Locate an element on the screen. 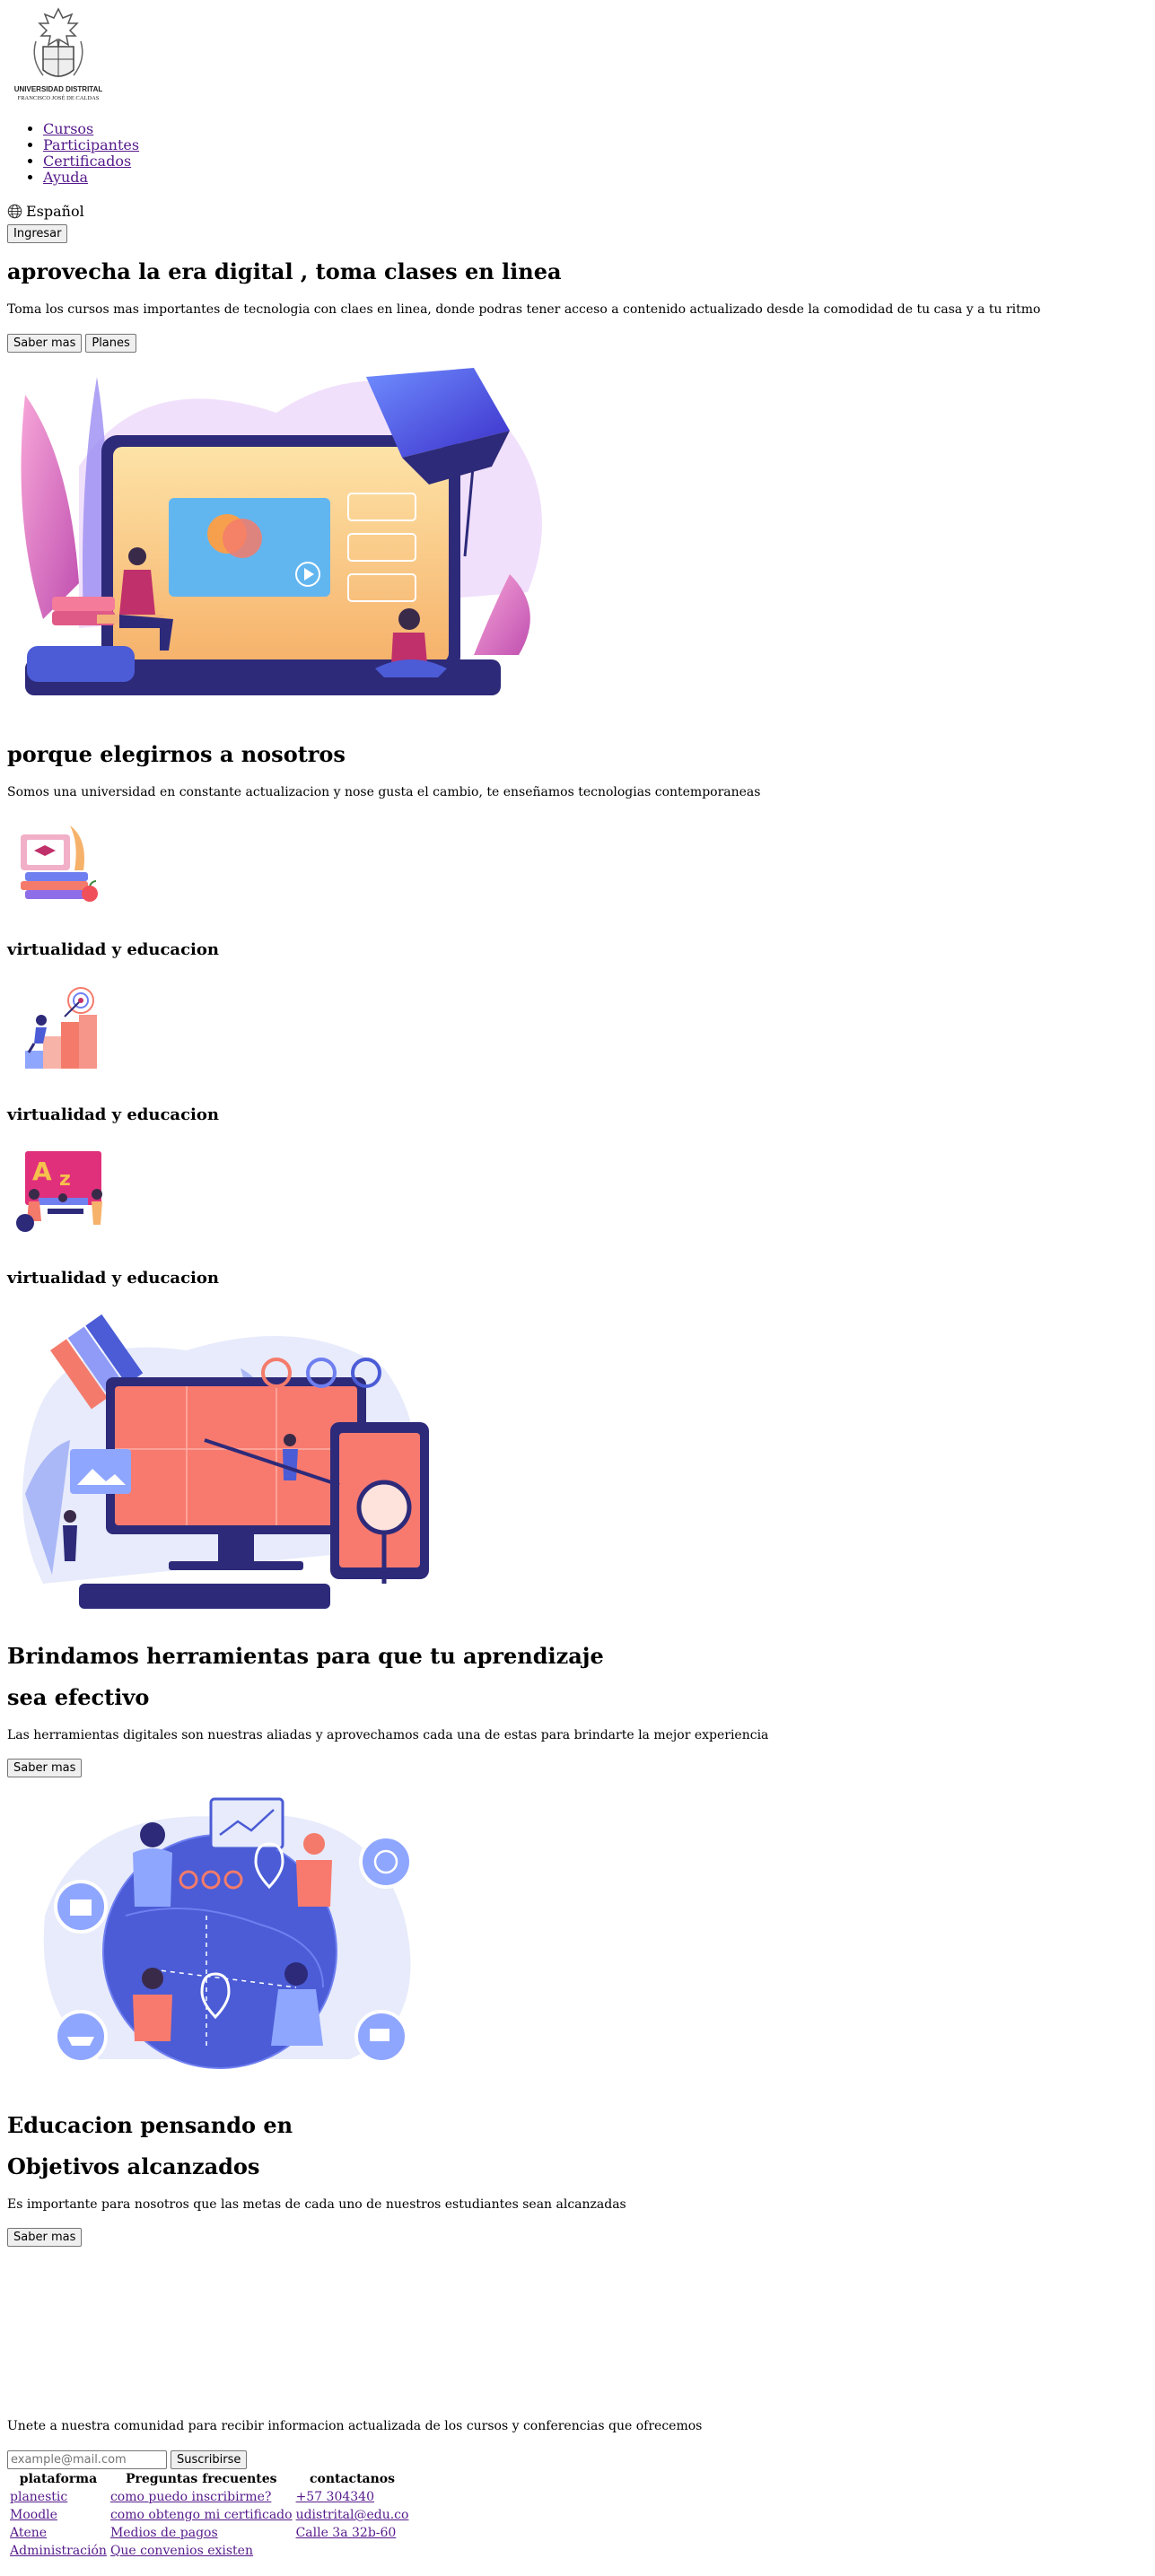 The width and height of the screenshot is (1155, 2576). svg-text: A is located at coordinates (42, 1171).